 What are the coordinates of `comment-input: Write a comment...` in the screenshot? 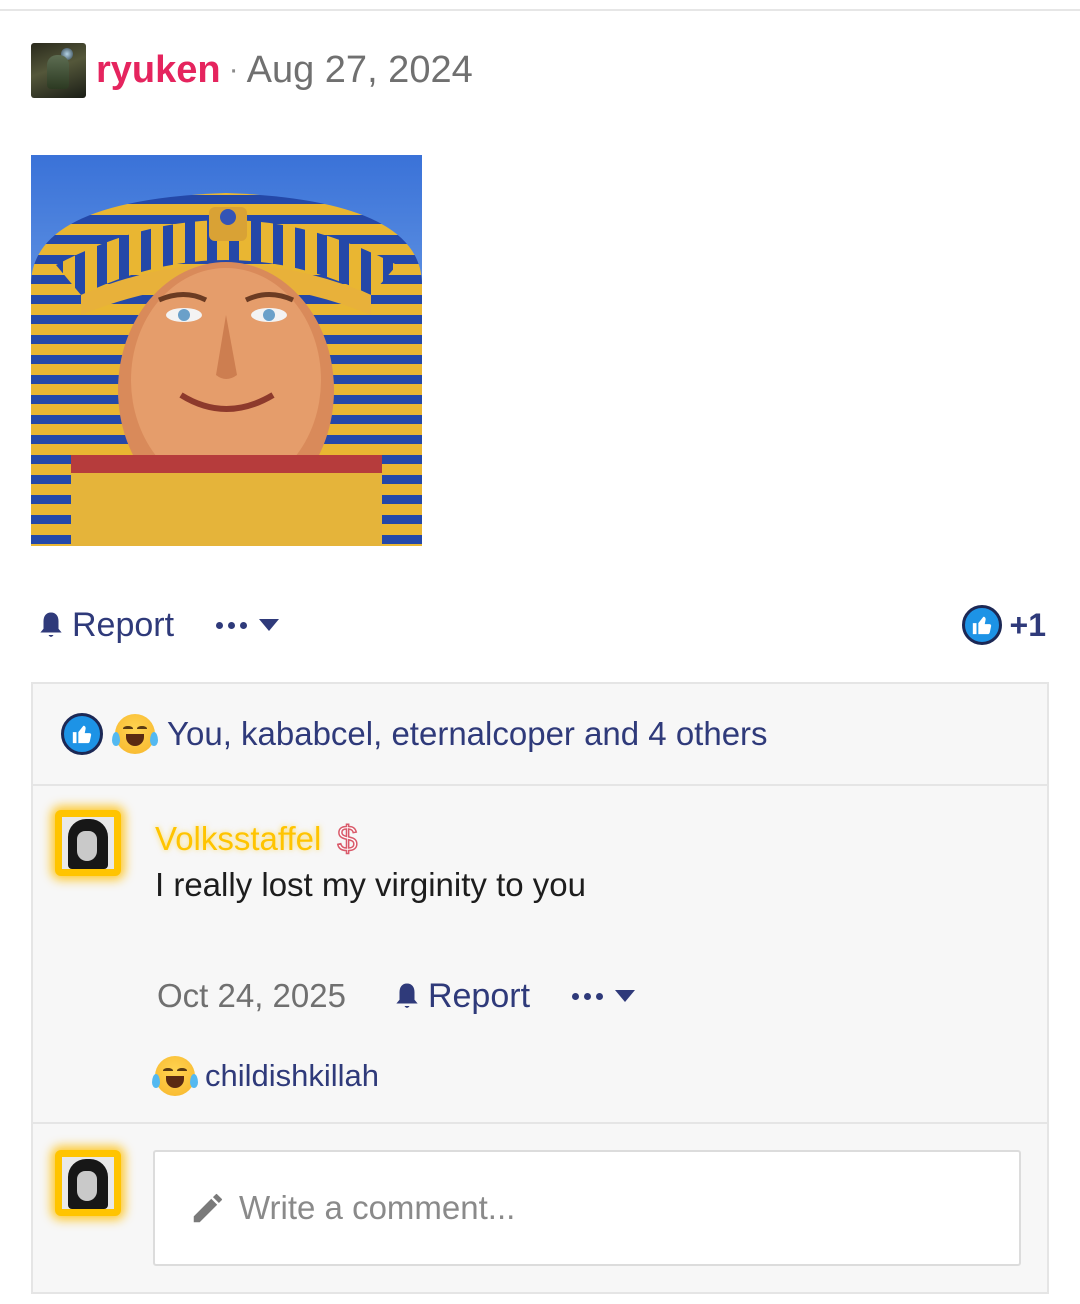 It's located at (587, 1208).